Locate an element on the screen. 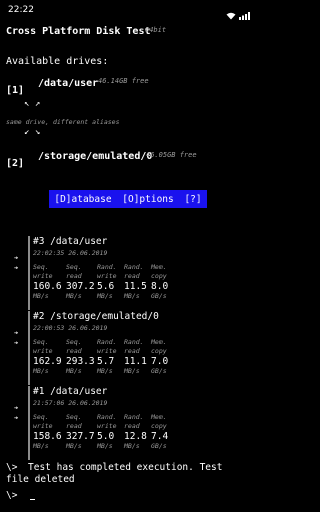  menu-bar: [D]atabase [O]ptions [?] is located at coordinates (128, 199).